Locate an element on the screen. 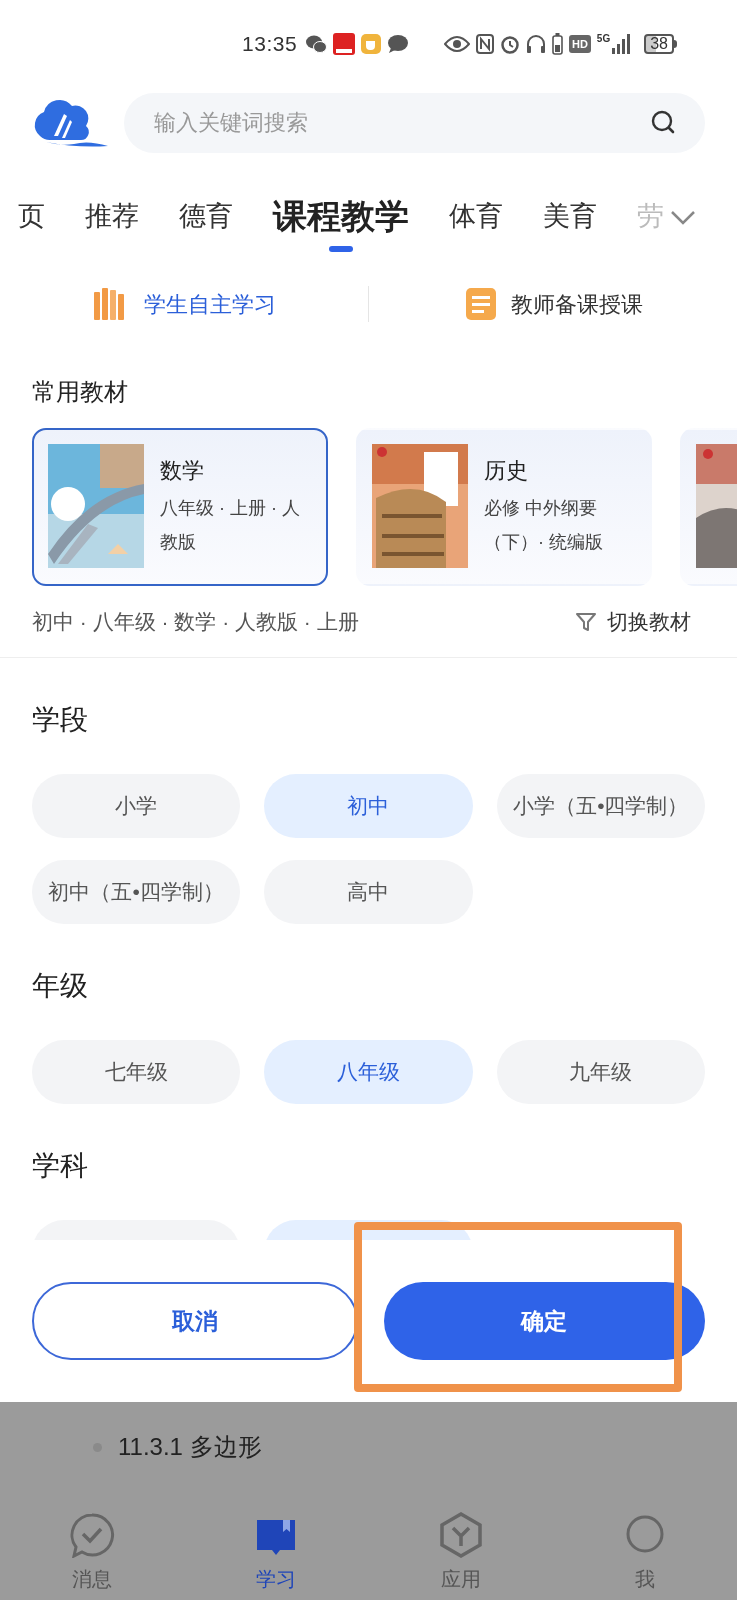  textbook-title: 历史 is located at coordinates (506, 471).